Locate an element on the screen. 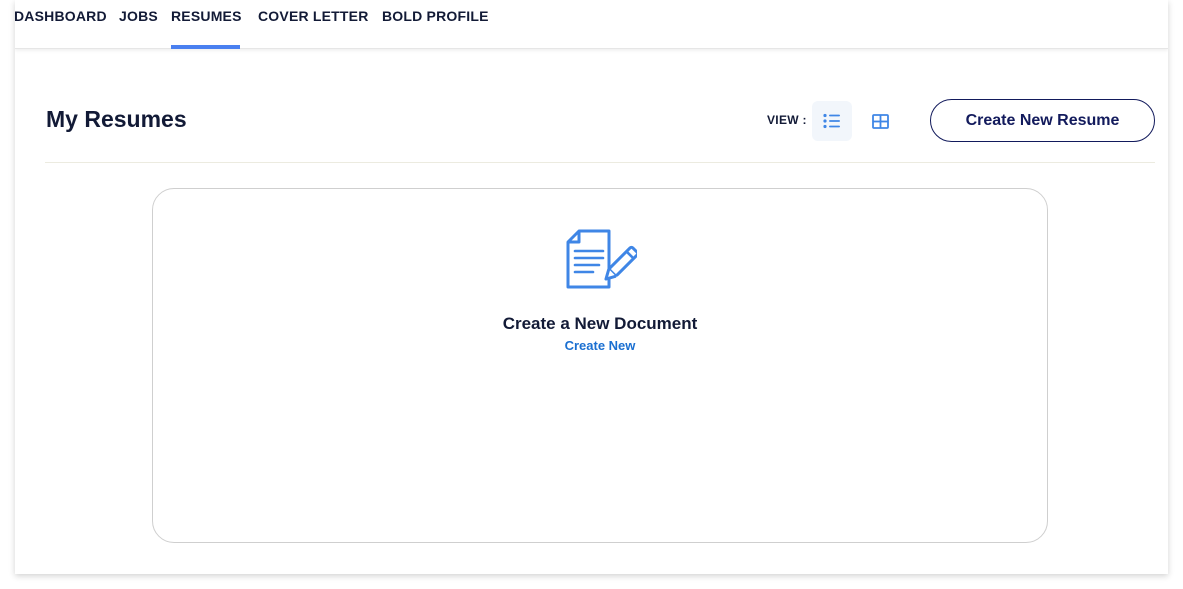 The image size is (1183, 589). create-new-resume-button: Create New Resume is located at coordinates (1042, 120).